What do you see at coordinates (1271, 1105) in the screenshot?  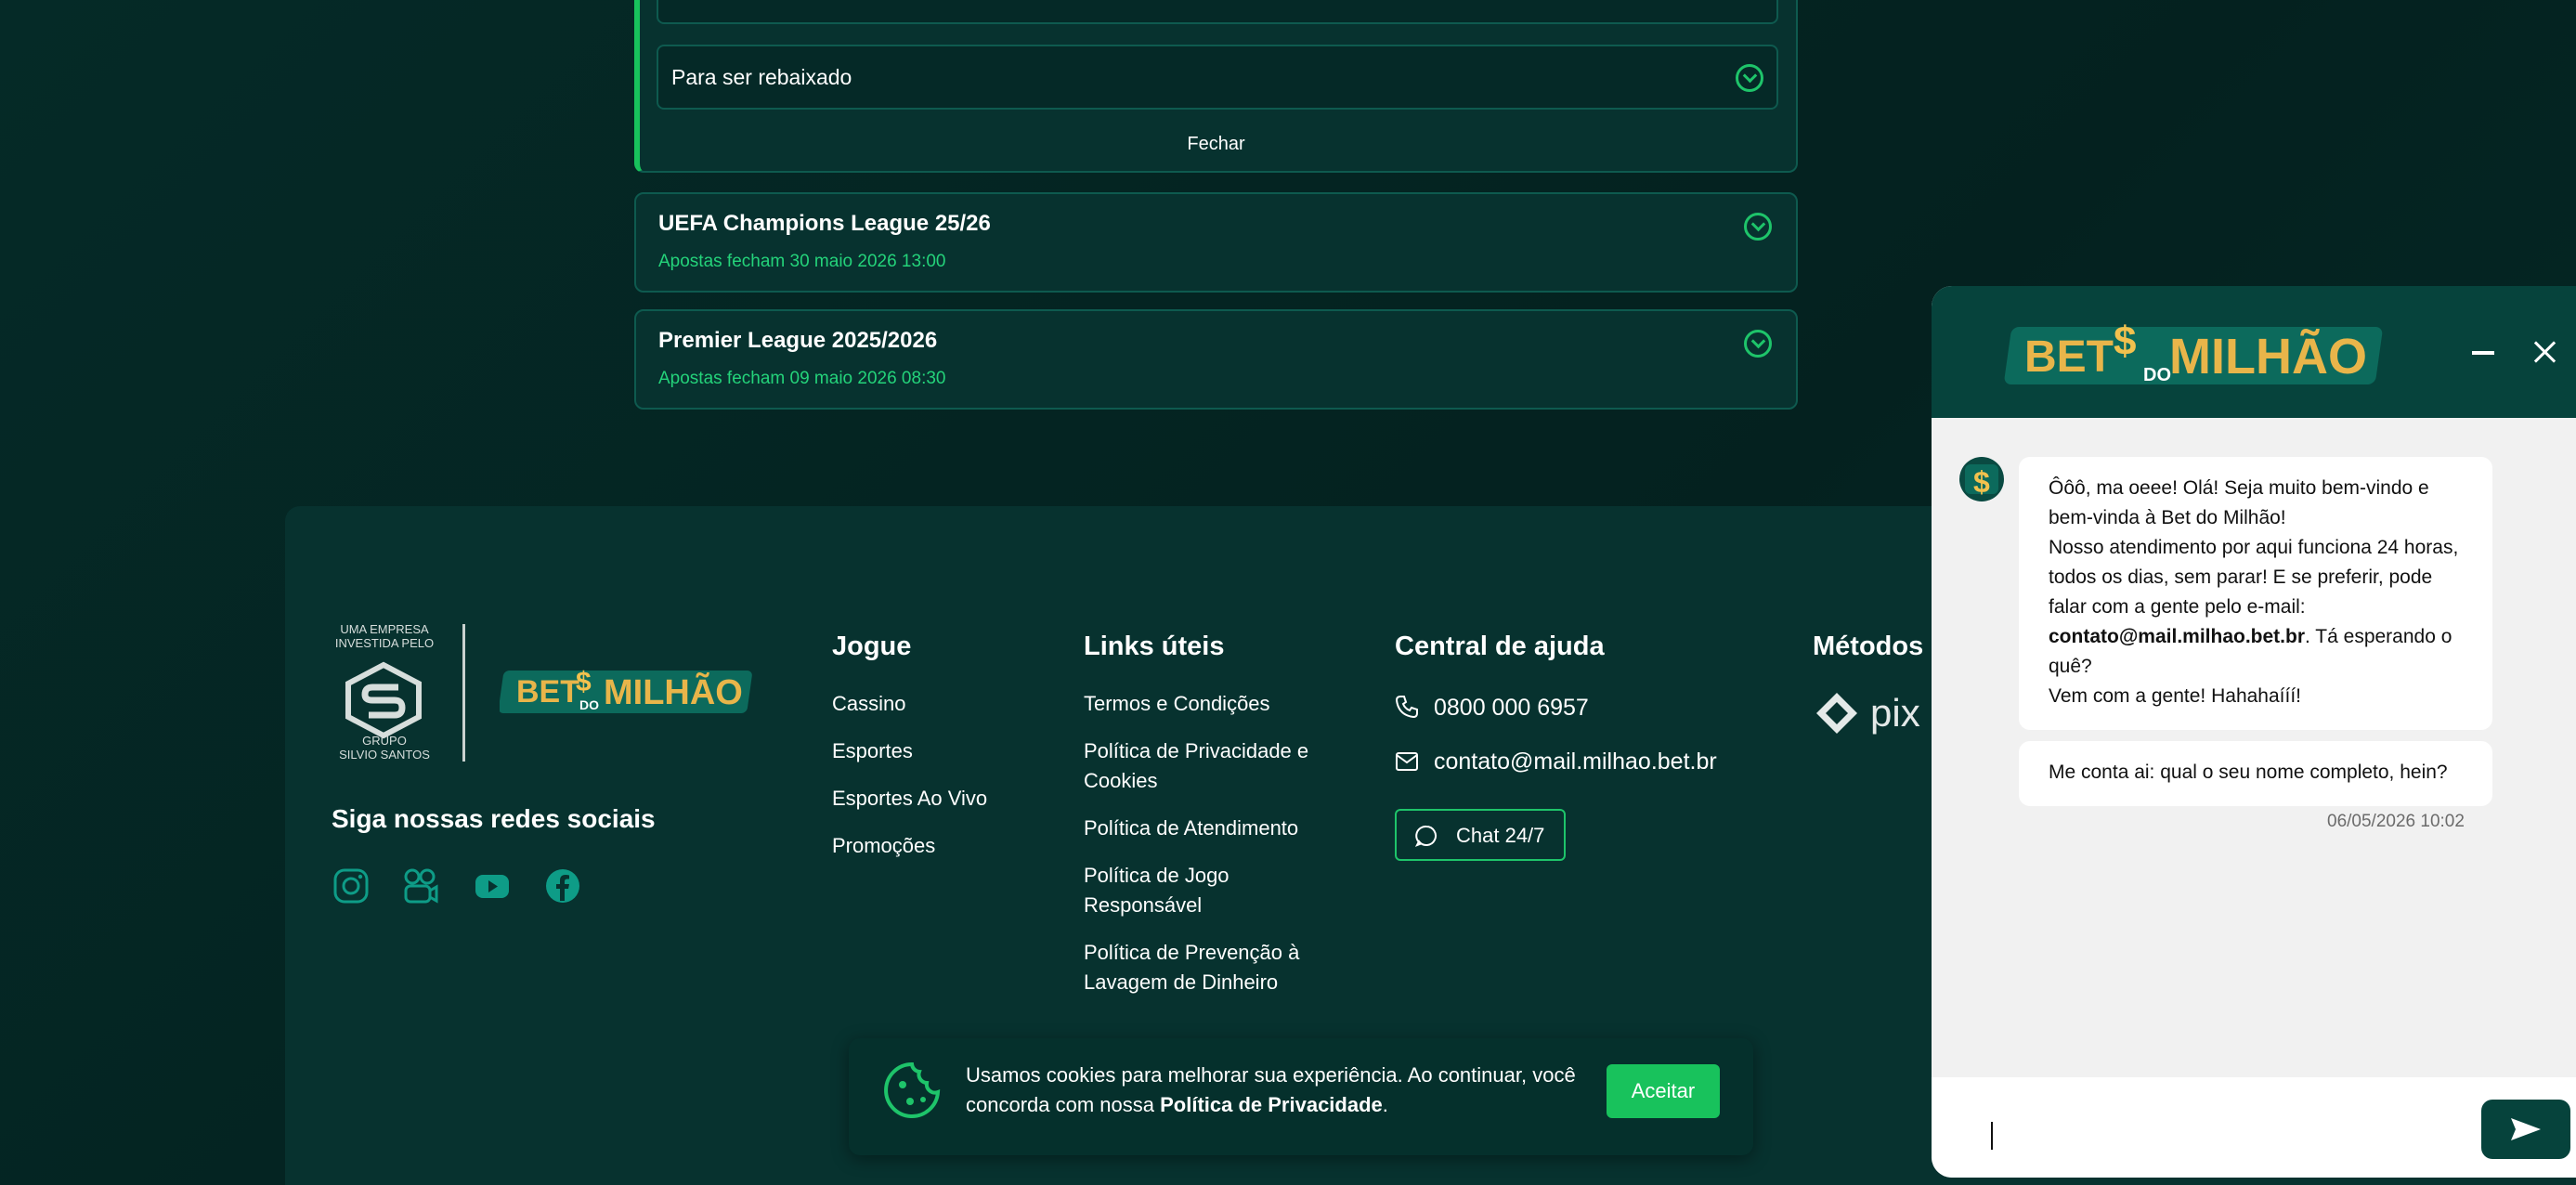 I see `privacy-policy-link: Política de Privacidade` at bounding box center [1271, 1105].